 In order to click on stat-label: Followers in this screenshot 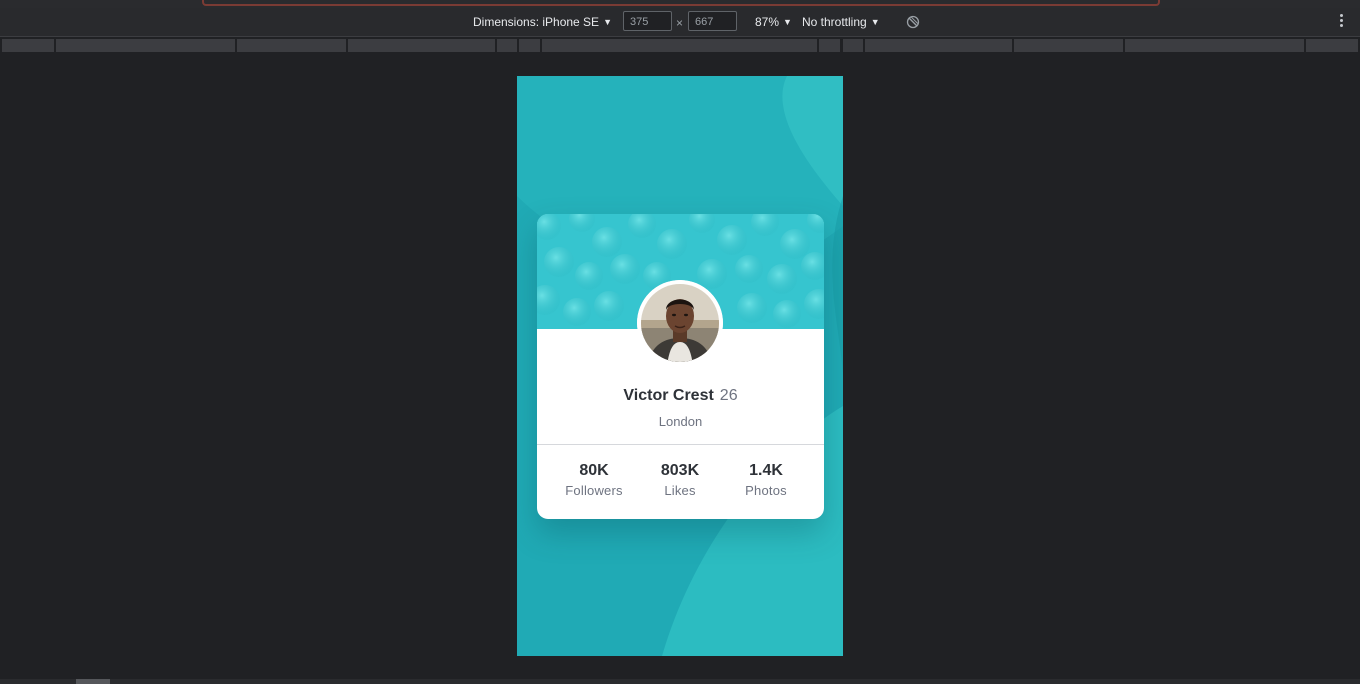, I will do `click(594, 490)`.